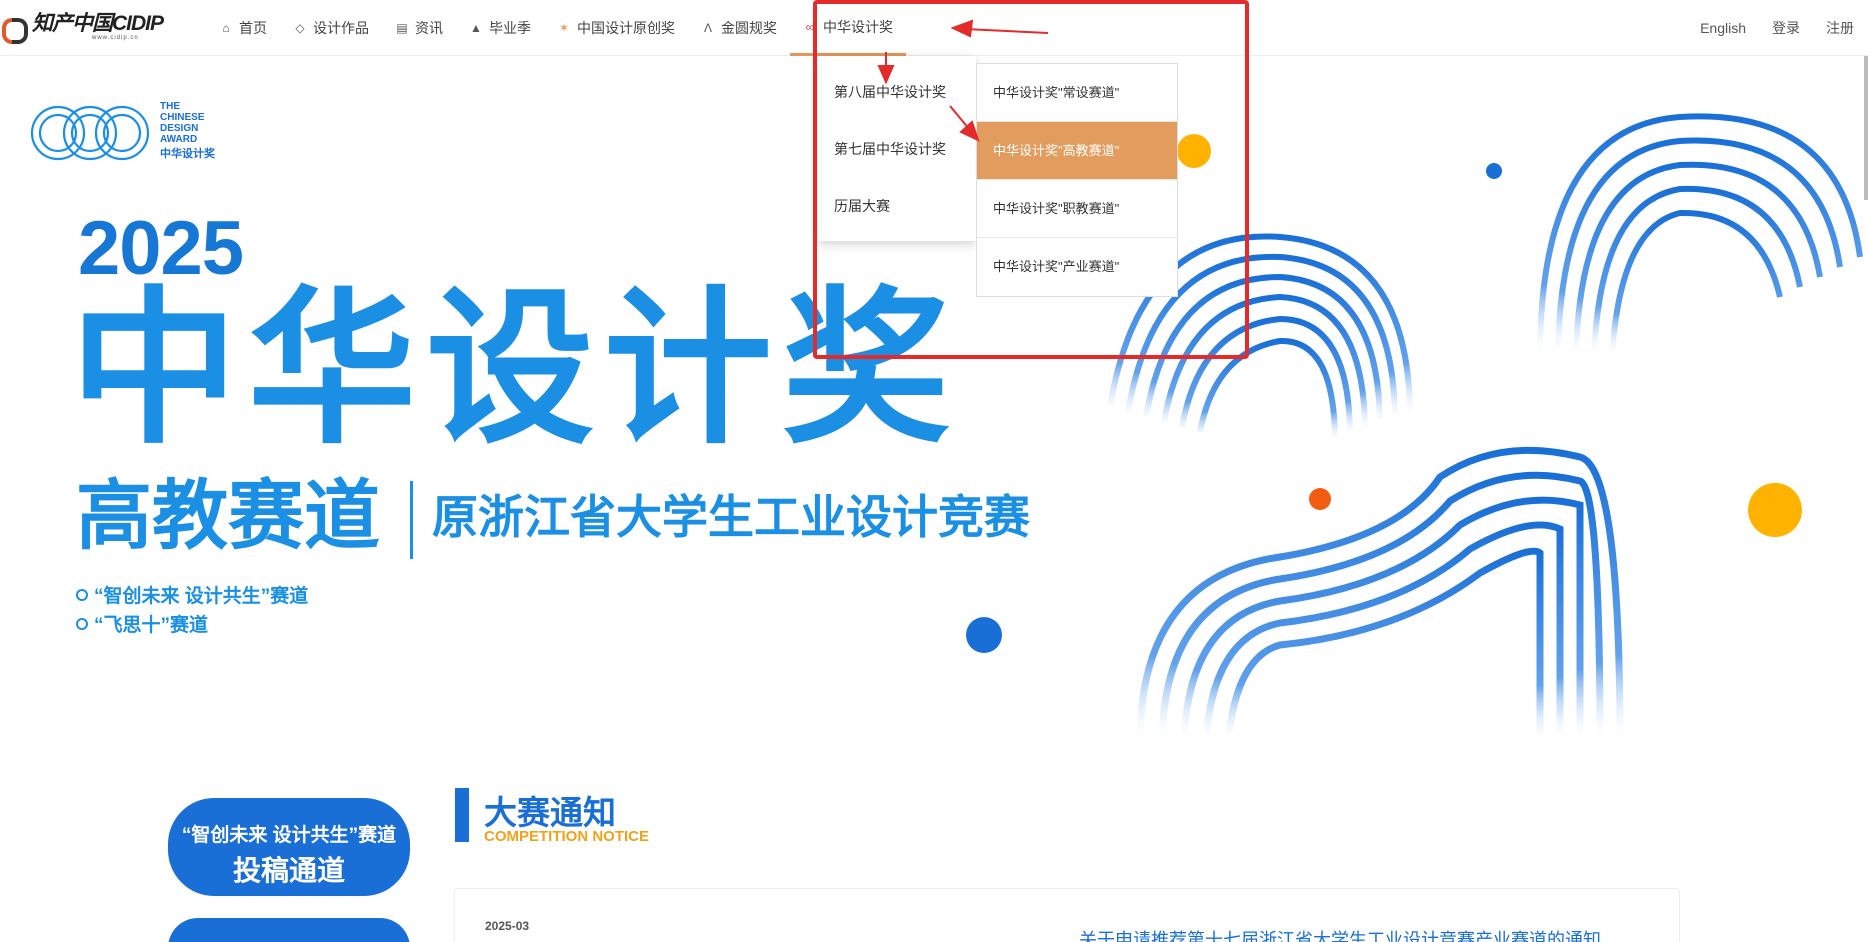  I want to click on nav-item-design-works: ◇ 设计作品, so click(331, 28).